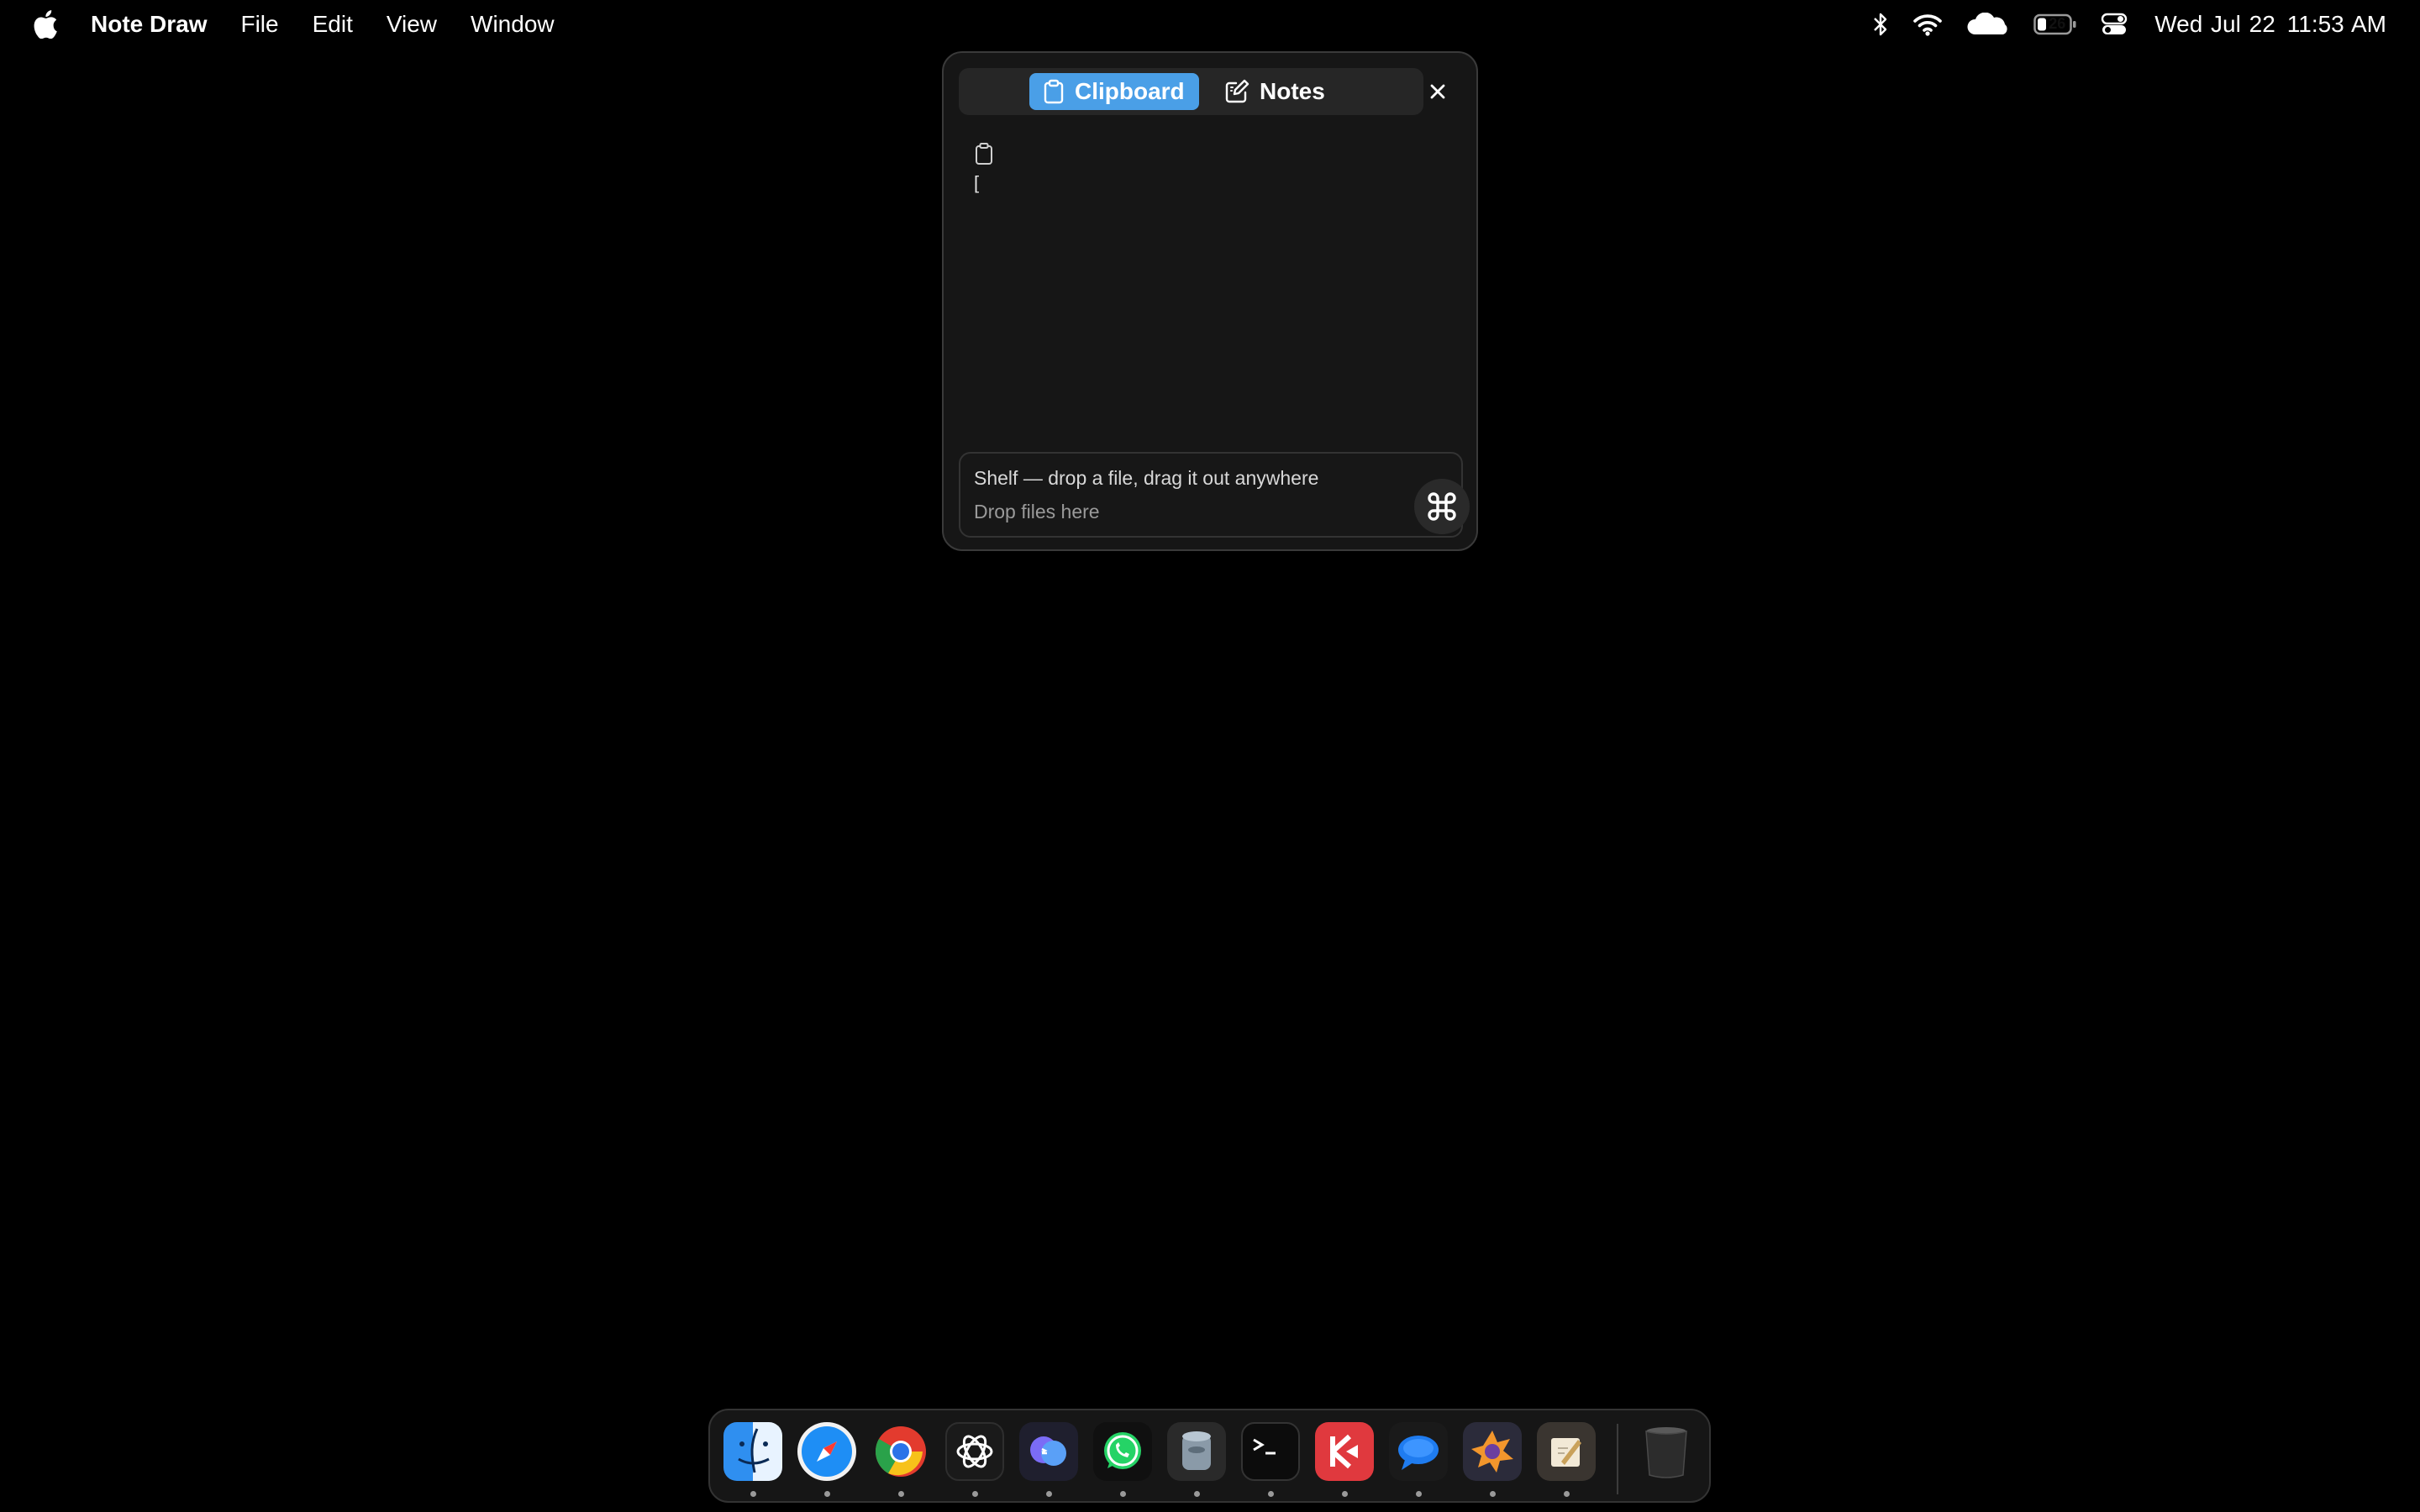 The image size is (2420, 1512). I want to click on tab-clipboard-label: Clipboard, so click(1130, 91).